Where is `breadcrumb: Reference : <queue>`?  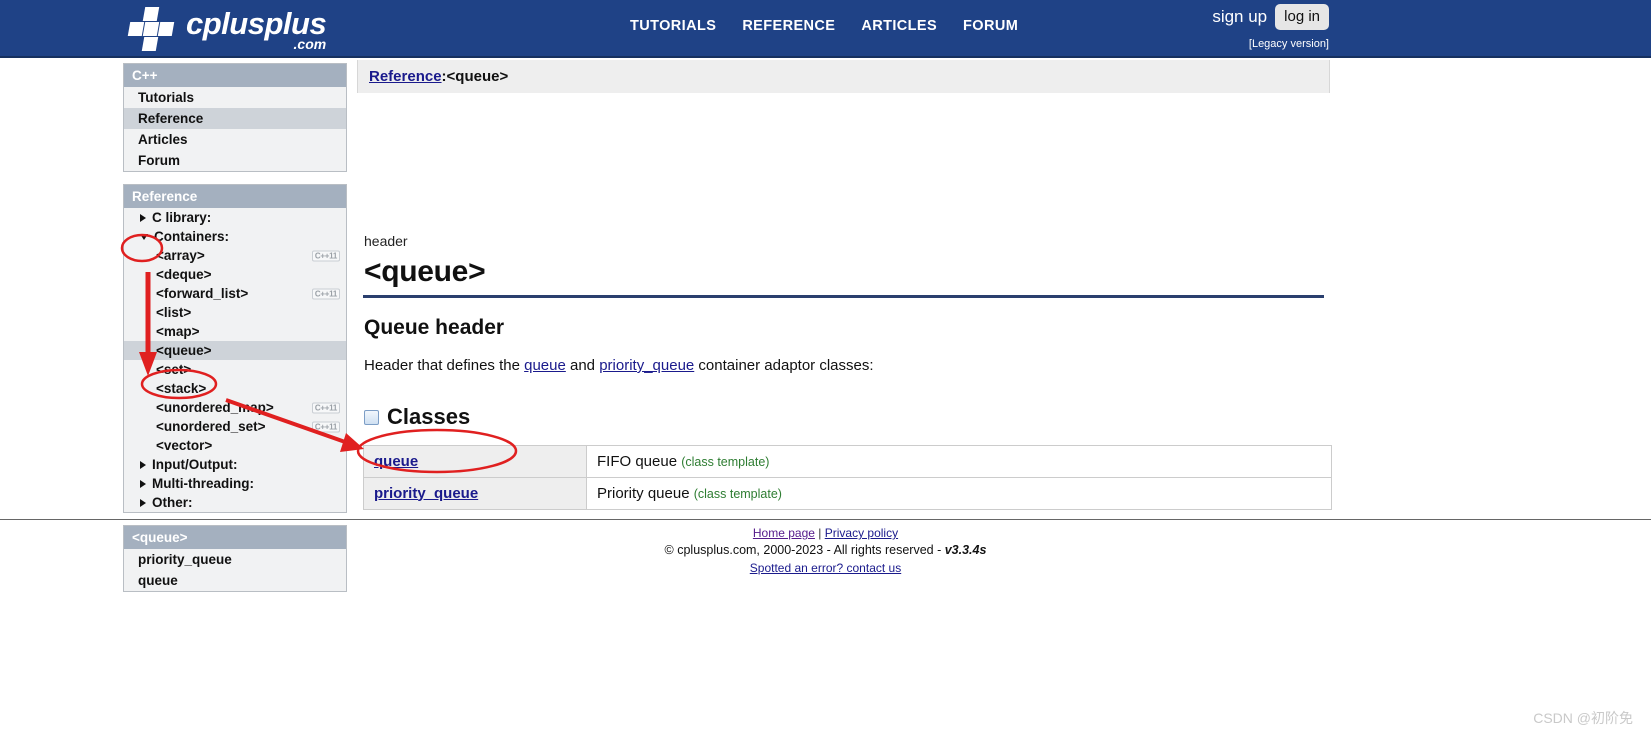 breadcrumb: Reference : <queue> is located at coordinates (843, 76).